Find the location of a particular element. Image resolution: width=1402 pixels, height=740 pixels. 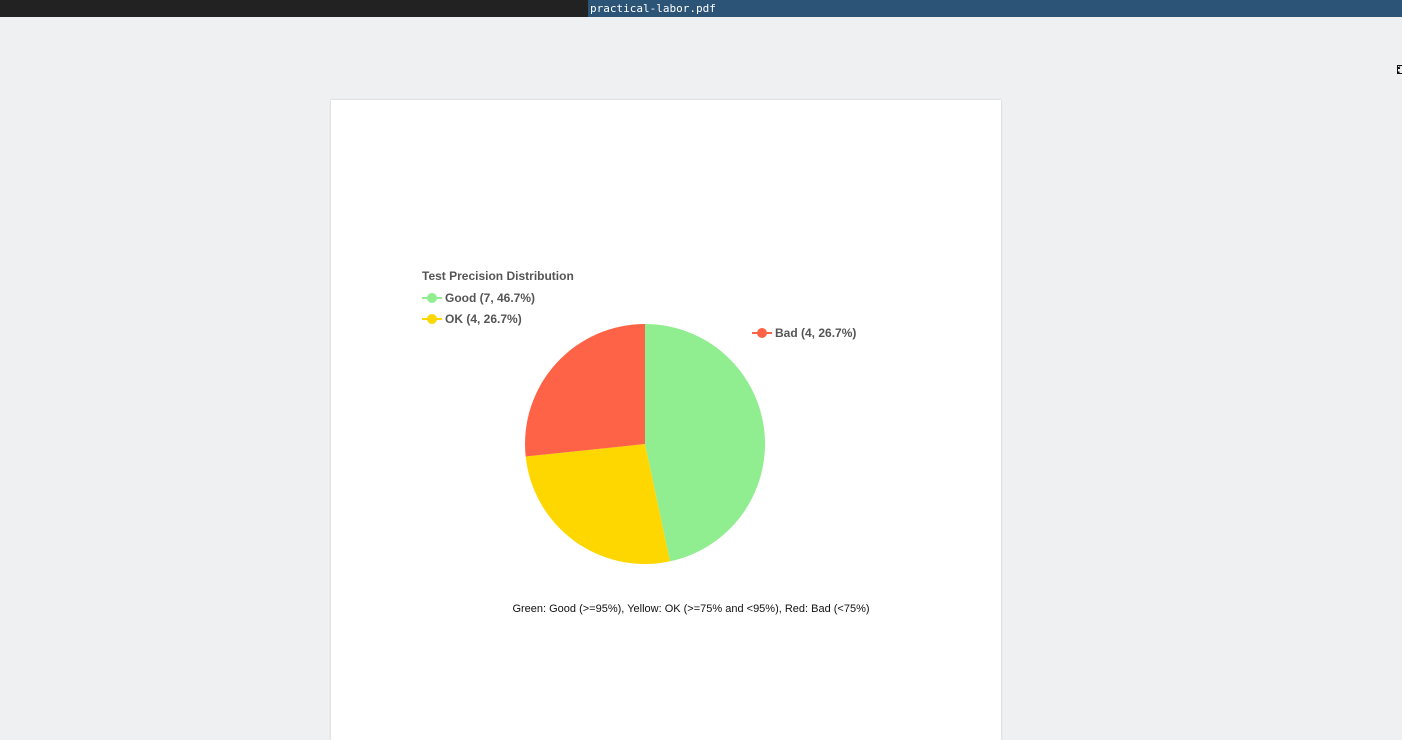

pie-slice-bad is located at coordinates (585, 390).